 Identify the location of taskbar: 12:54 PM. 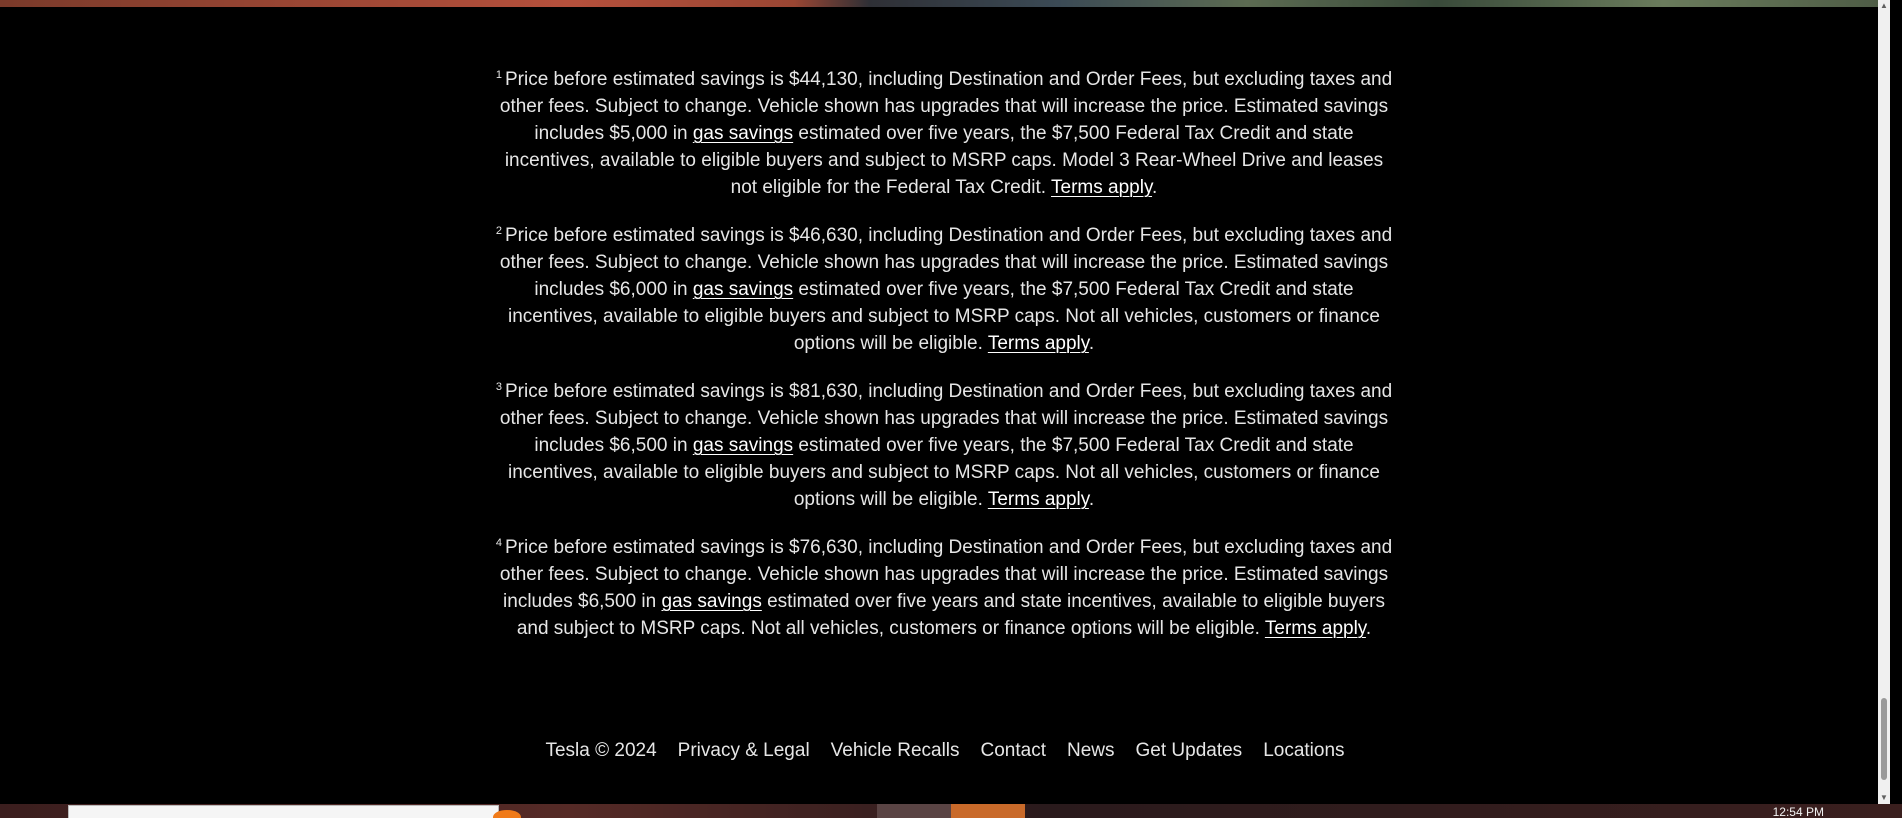
(951, 811).